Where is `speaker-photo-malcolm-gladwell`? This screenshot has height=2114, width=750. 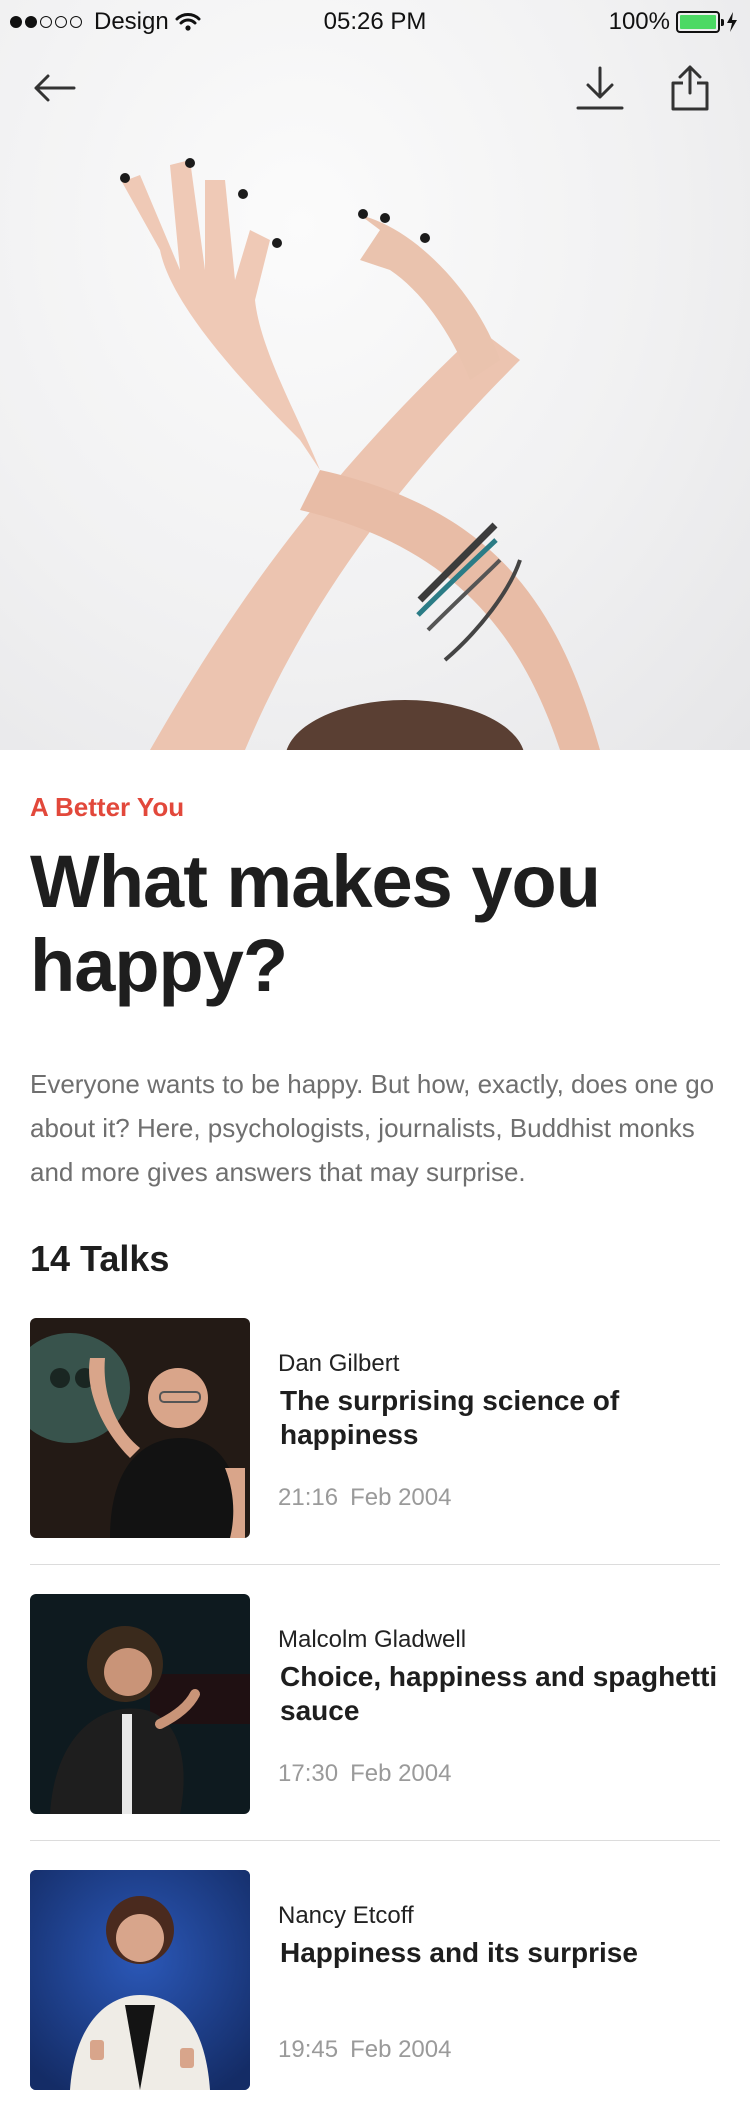 speaker-photo-malcolm-gladwell is located at coordinates (140, 1704).